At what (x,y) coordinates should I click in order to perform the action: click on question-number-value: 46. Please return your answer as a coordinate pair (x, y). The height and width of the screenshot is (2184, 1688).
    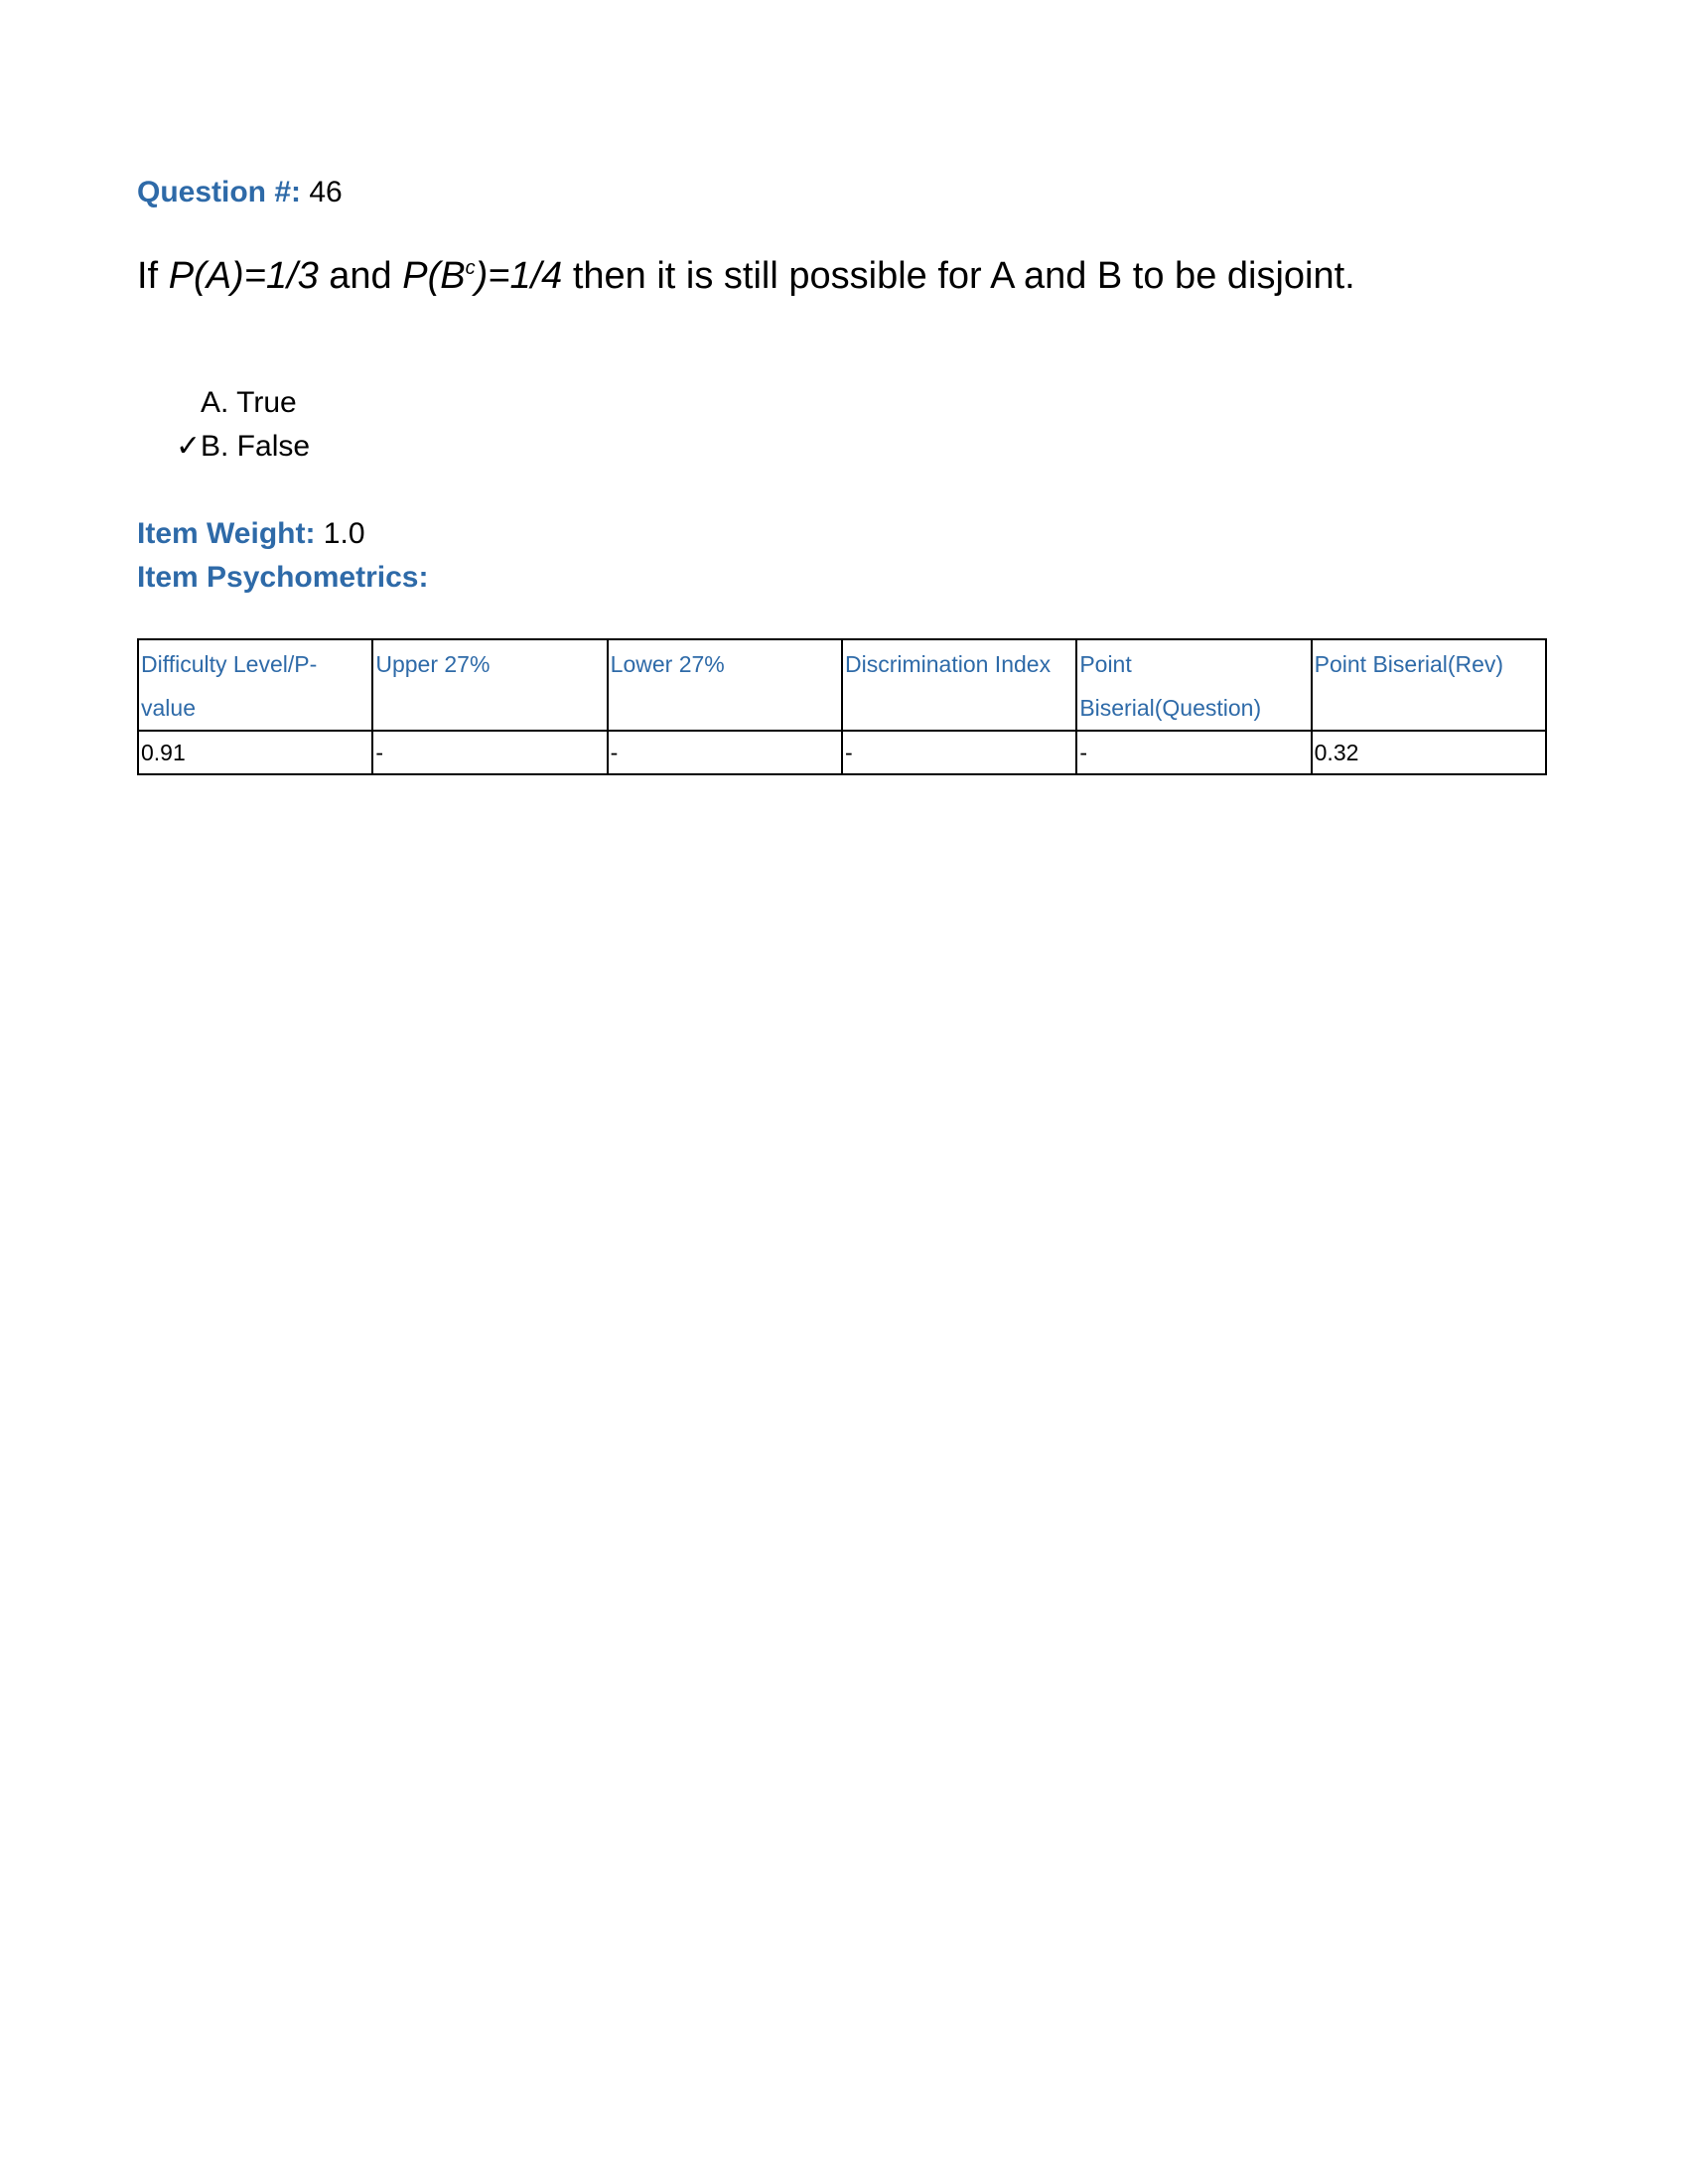
    Looking at the image, I should click on (326, 192).